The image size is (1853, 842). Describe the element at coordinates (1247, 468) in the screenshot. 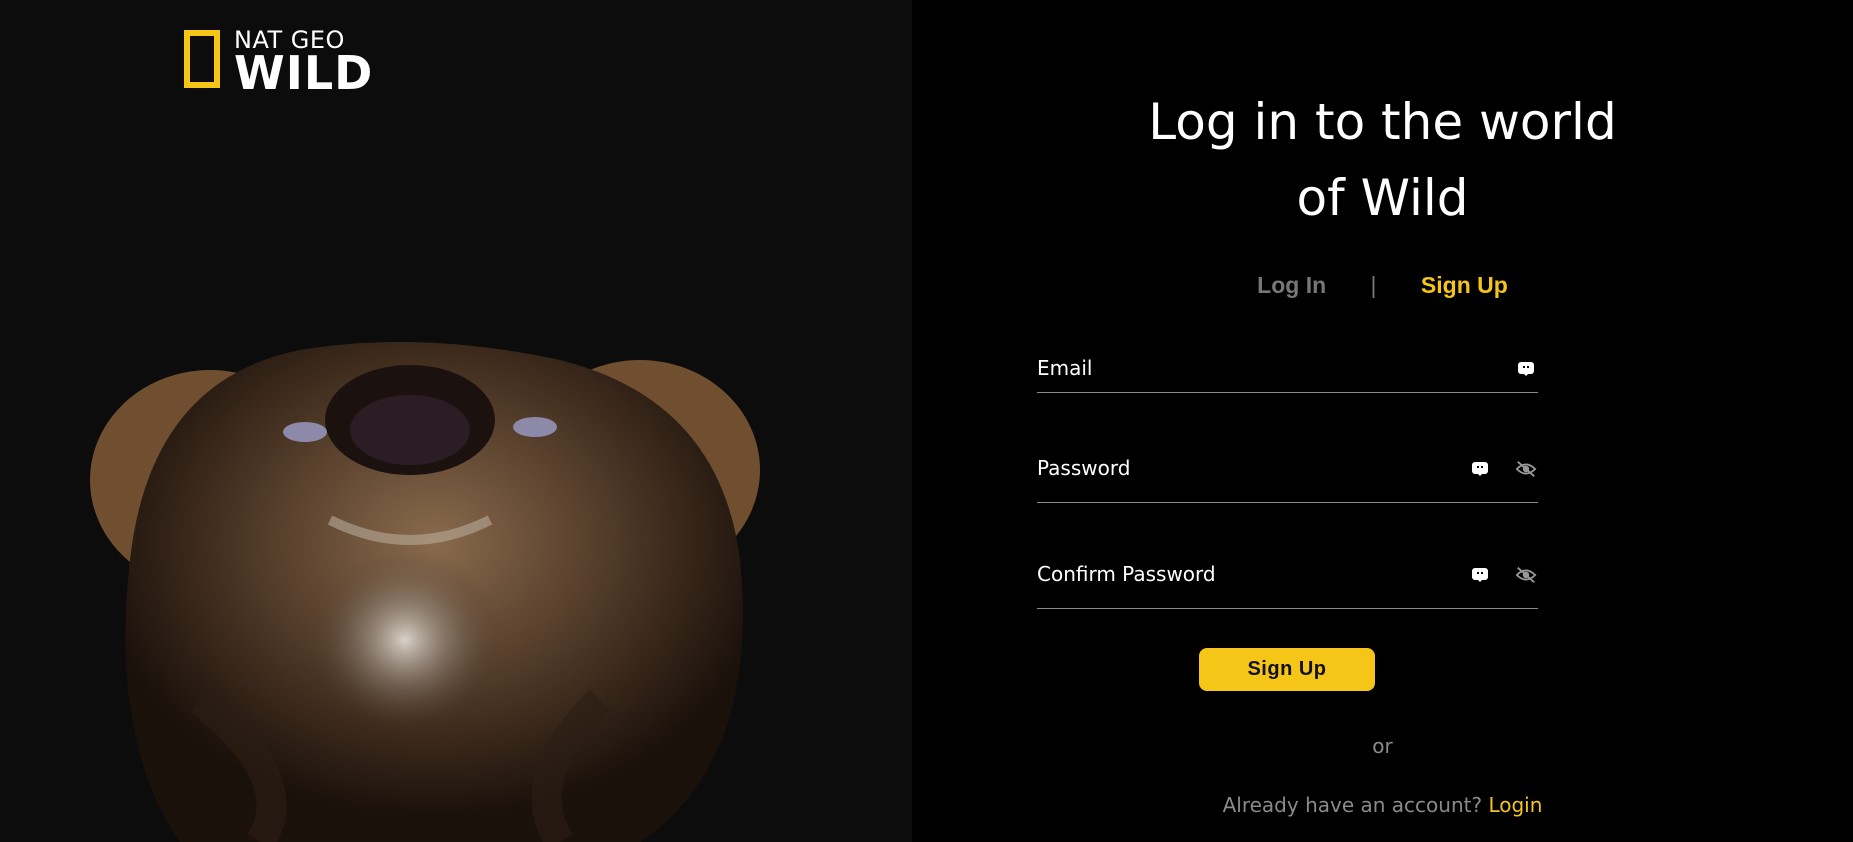

I see `password-field` at that location.